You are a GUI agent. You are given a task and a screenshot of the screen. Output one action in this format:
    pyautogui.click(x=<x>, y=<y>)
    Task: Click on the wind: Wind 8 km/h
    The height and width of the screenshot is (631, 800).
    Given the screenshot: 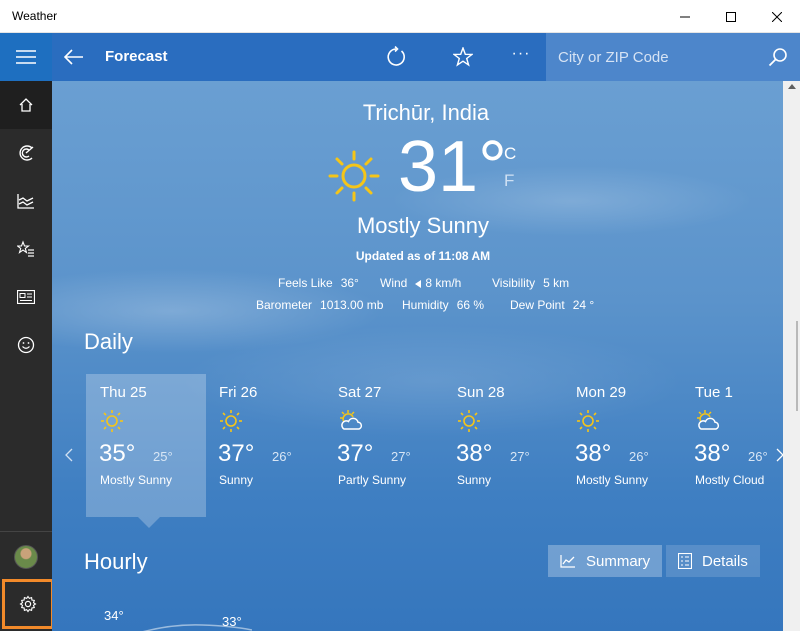 What is the action you would take?
    pyautogui.click(x=421, y=283)
    